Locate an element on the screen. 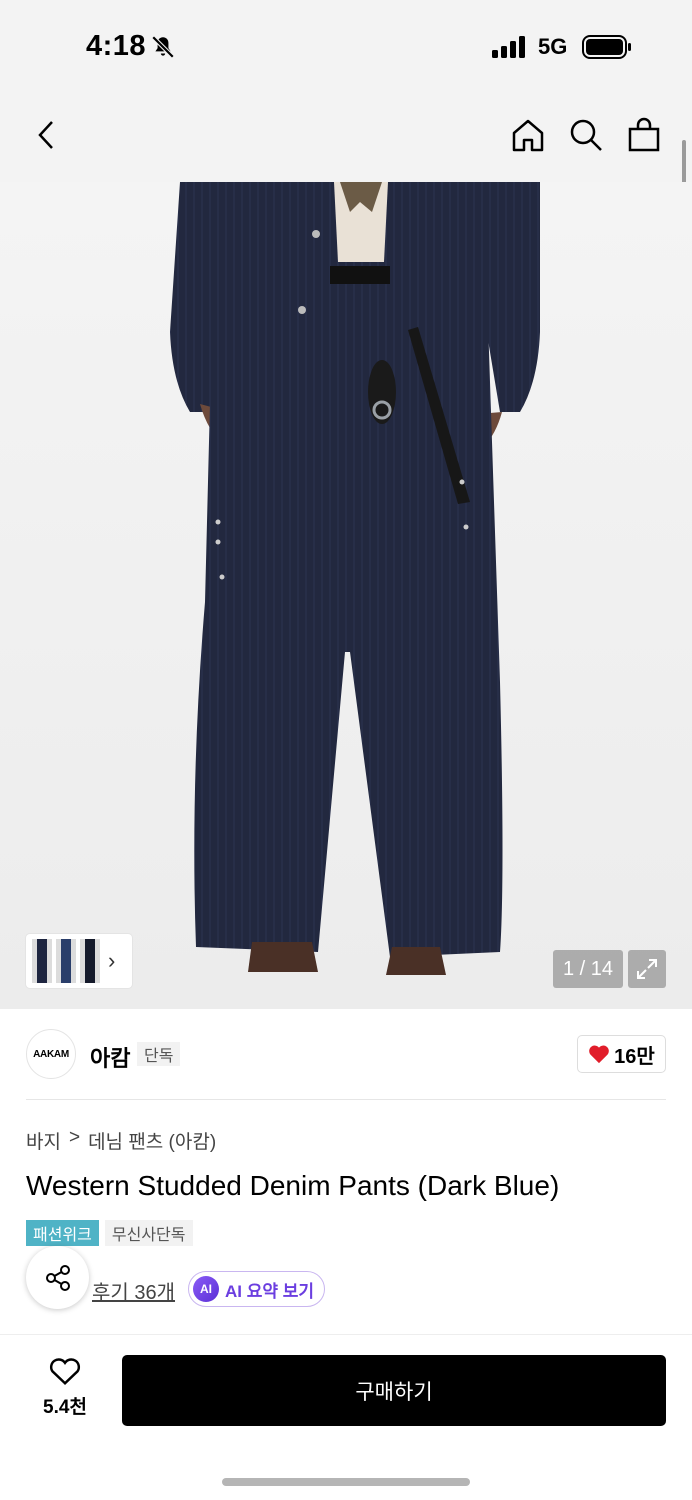  breadcrumb-subcategory: 데님 팬츠 (아캄) is located at coordinates (152, 1140).